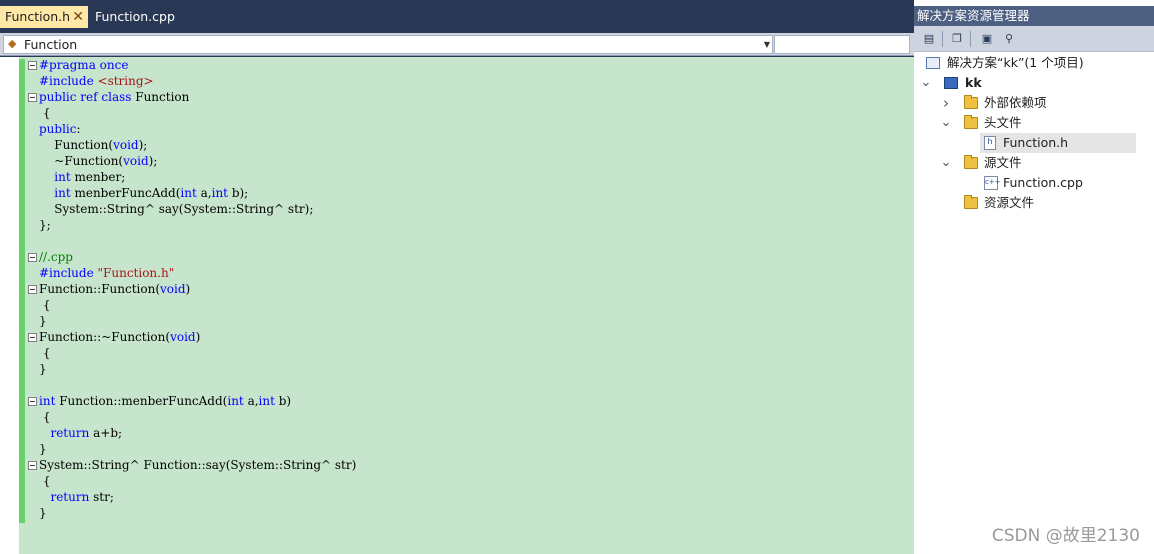 This screenshot has height=554, width=1154. I want to click on folder-icon, so click(971, 202).